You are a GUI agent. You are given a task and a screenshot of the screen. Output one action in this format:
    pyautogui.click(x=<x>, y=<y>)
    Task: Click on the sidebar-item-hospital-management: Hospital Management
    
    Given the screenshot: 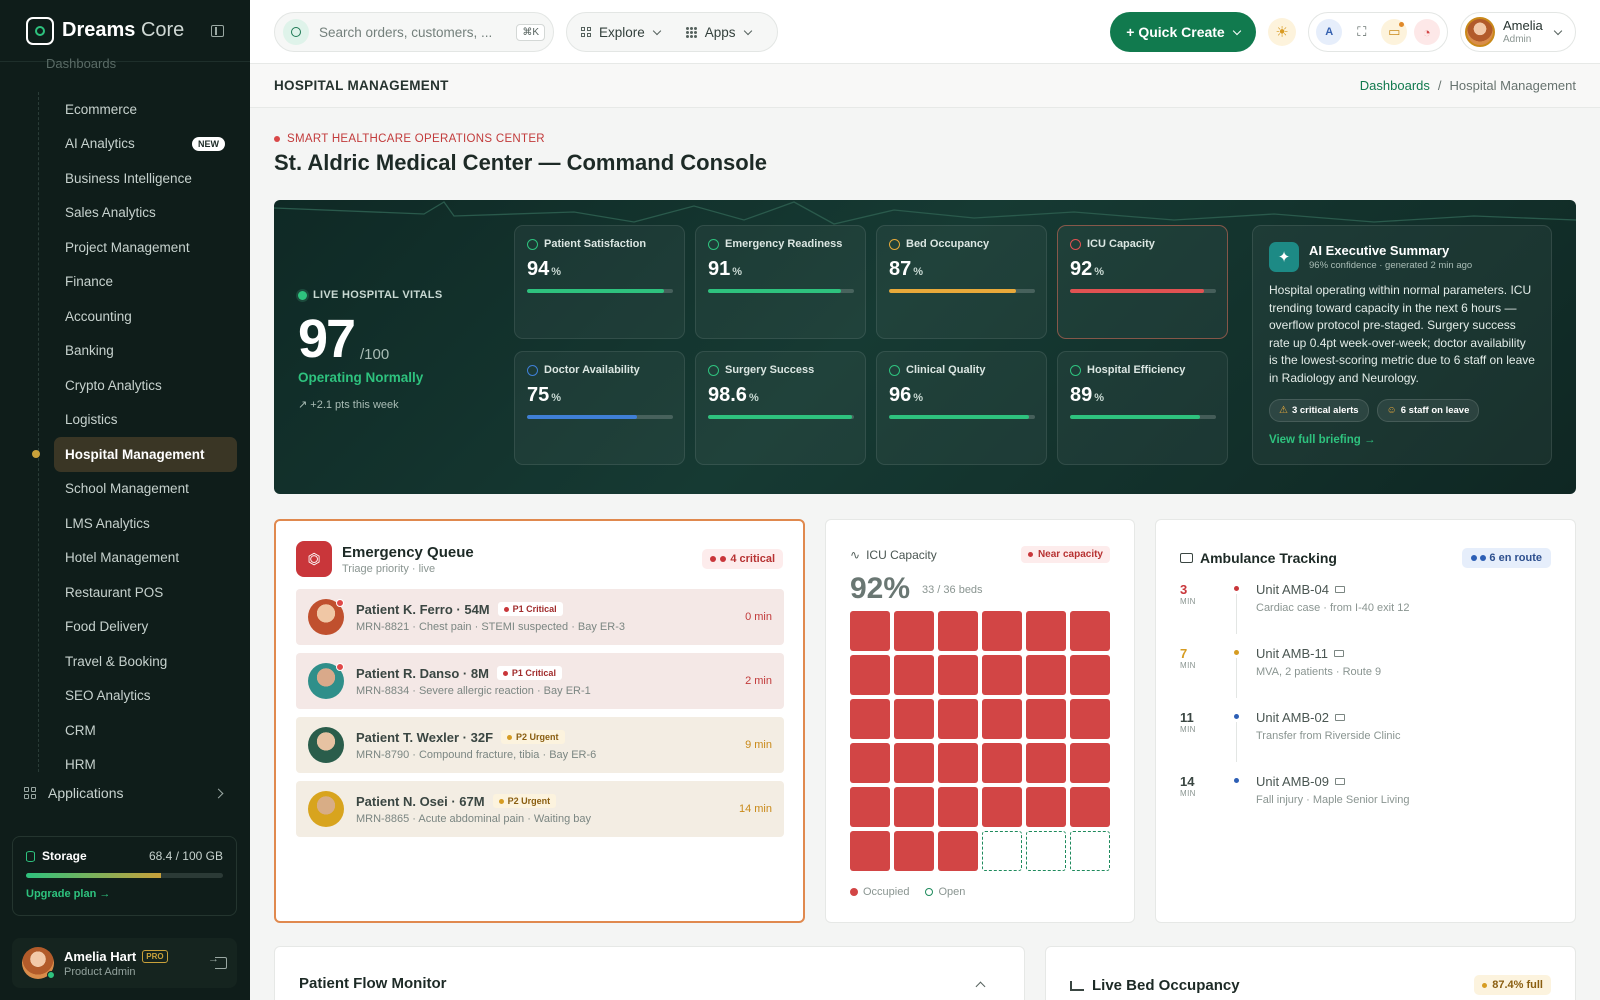 What is the action you would take?
    pyautogui.click(x=134, y=454)
    